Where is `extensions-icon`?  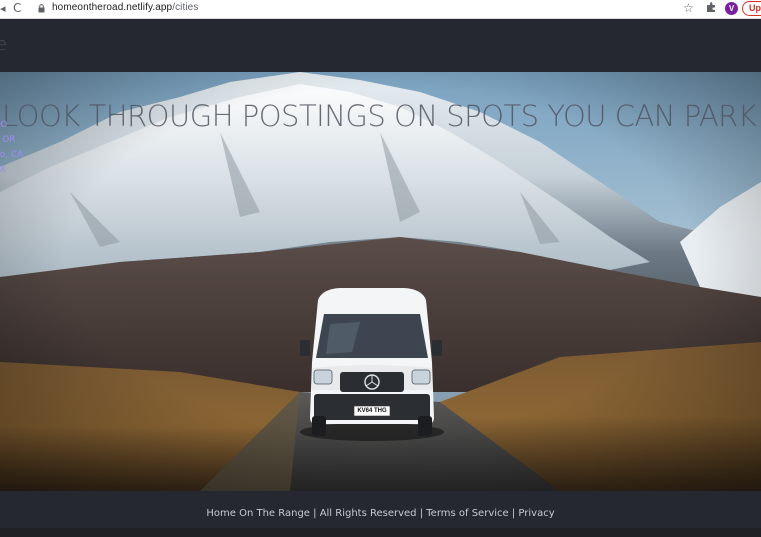 extensions-icon is located at coordinates (711, 7).